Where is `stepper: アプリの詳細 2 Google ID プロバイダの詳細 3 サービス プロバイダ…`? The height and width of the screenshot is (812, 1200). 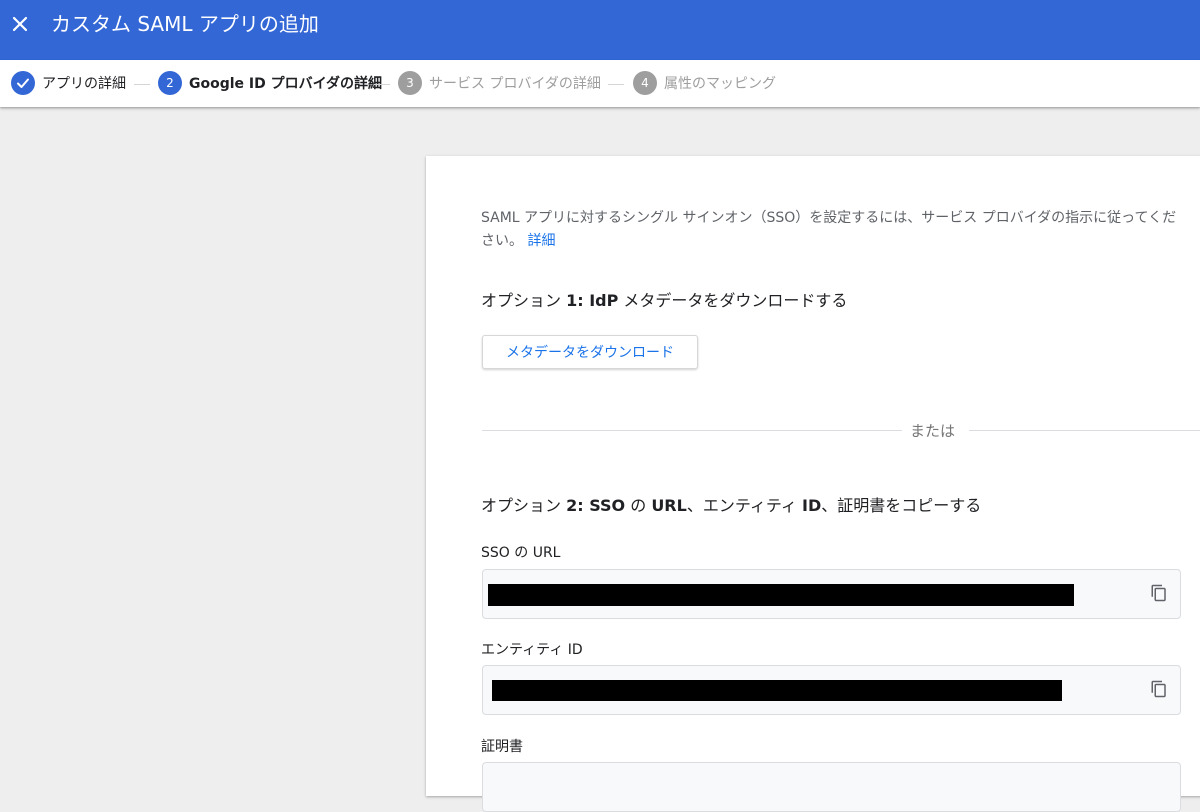
stepper: アプリの詳細 2 Google ID プロバイダの詳細 3 サービス プロバイダ… is located at coordinates (600, 83).